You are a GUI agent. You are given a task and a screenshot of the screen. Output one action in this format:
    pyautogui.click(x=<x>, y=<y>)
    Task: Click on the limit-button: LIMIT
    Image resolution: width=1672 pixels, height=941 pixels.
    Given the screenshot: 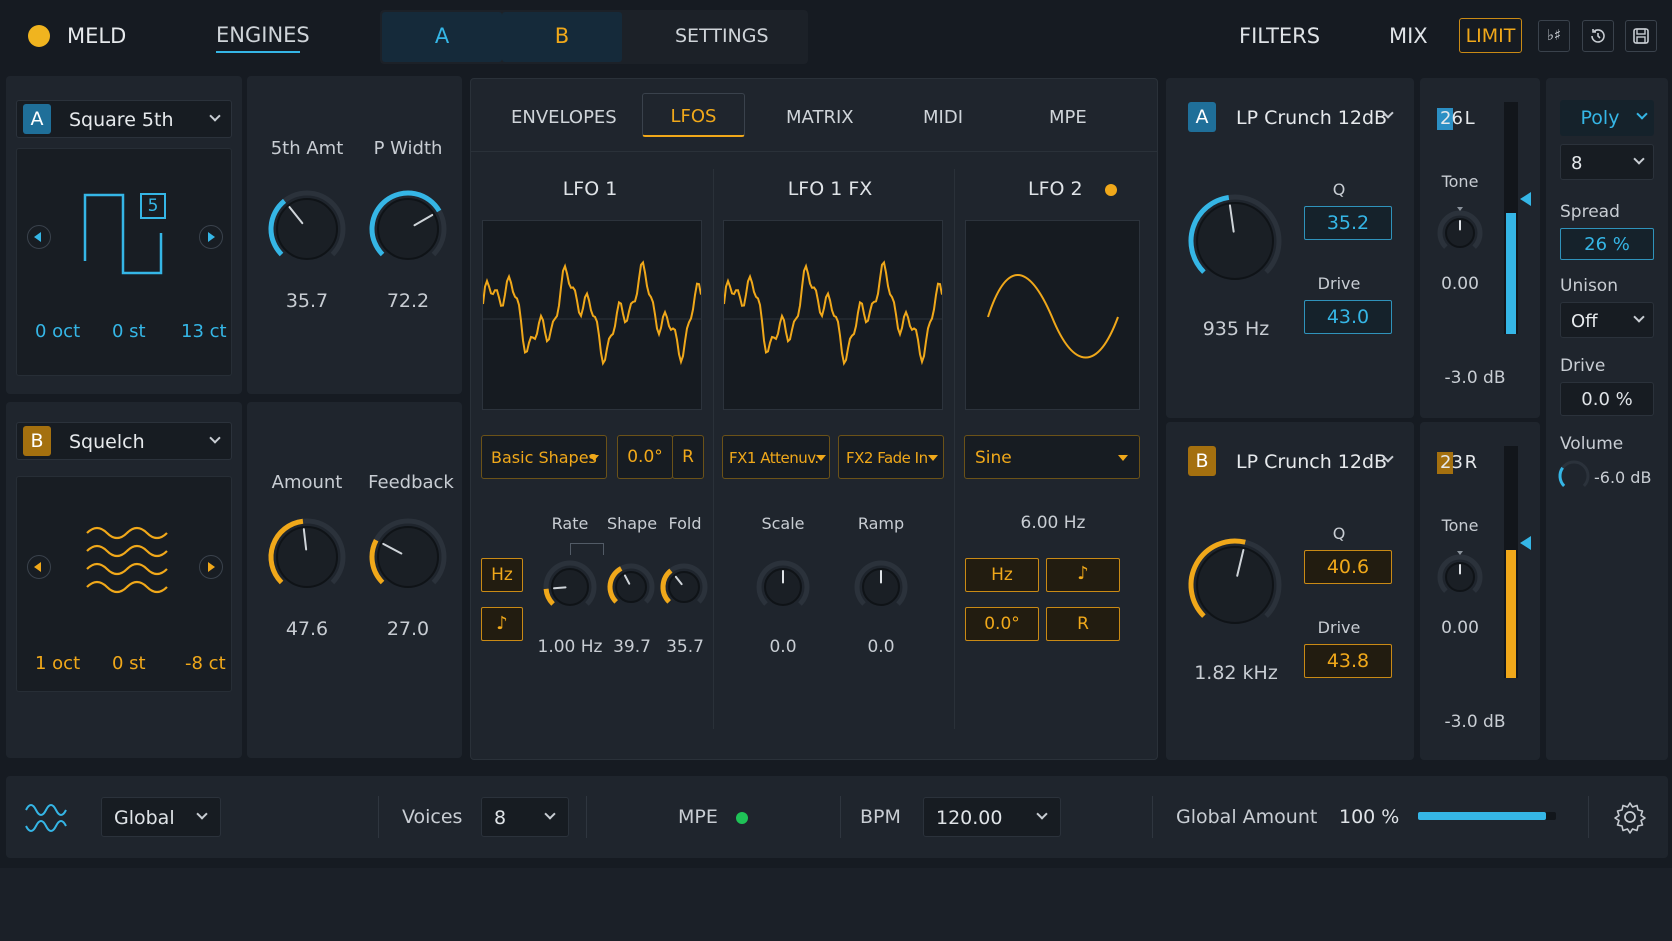 What is the action you would take?
    pyautogui.click(x=1490, y=35)
    